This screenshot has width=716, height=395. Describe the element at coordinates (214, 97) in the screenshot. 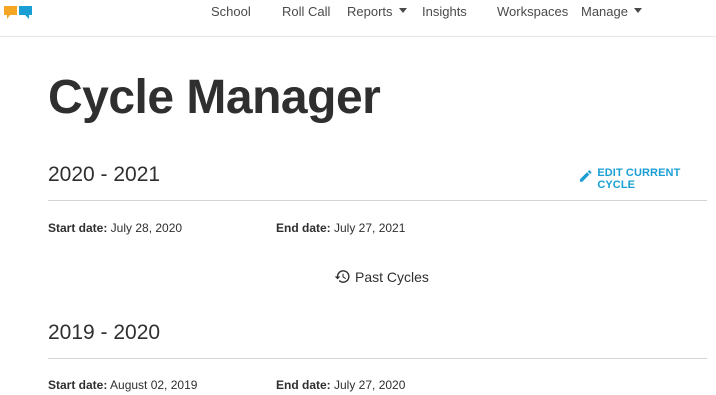

I see `page-title: Cycle Manager` at that location.